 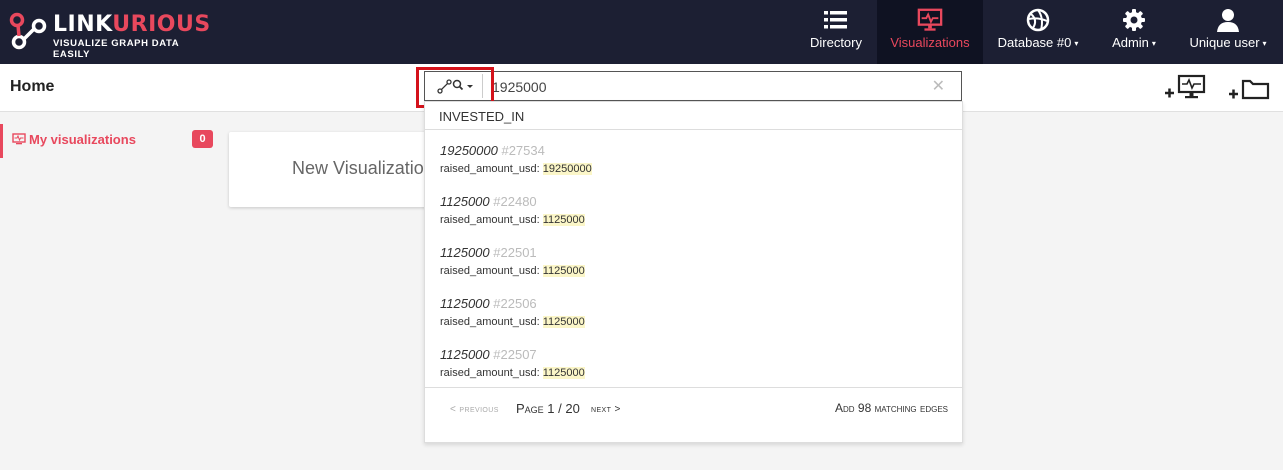 I want to click on new-visualization-label: New Visualization, so click(x=363, y=168).